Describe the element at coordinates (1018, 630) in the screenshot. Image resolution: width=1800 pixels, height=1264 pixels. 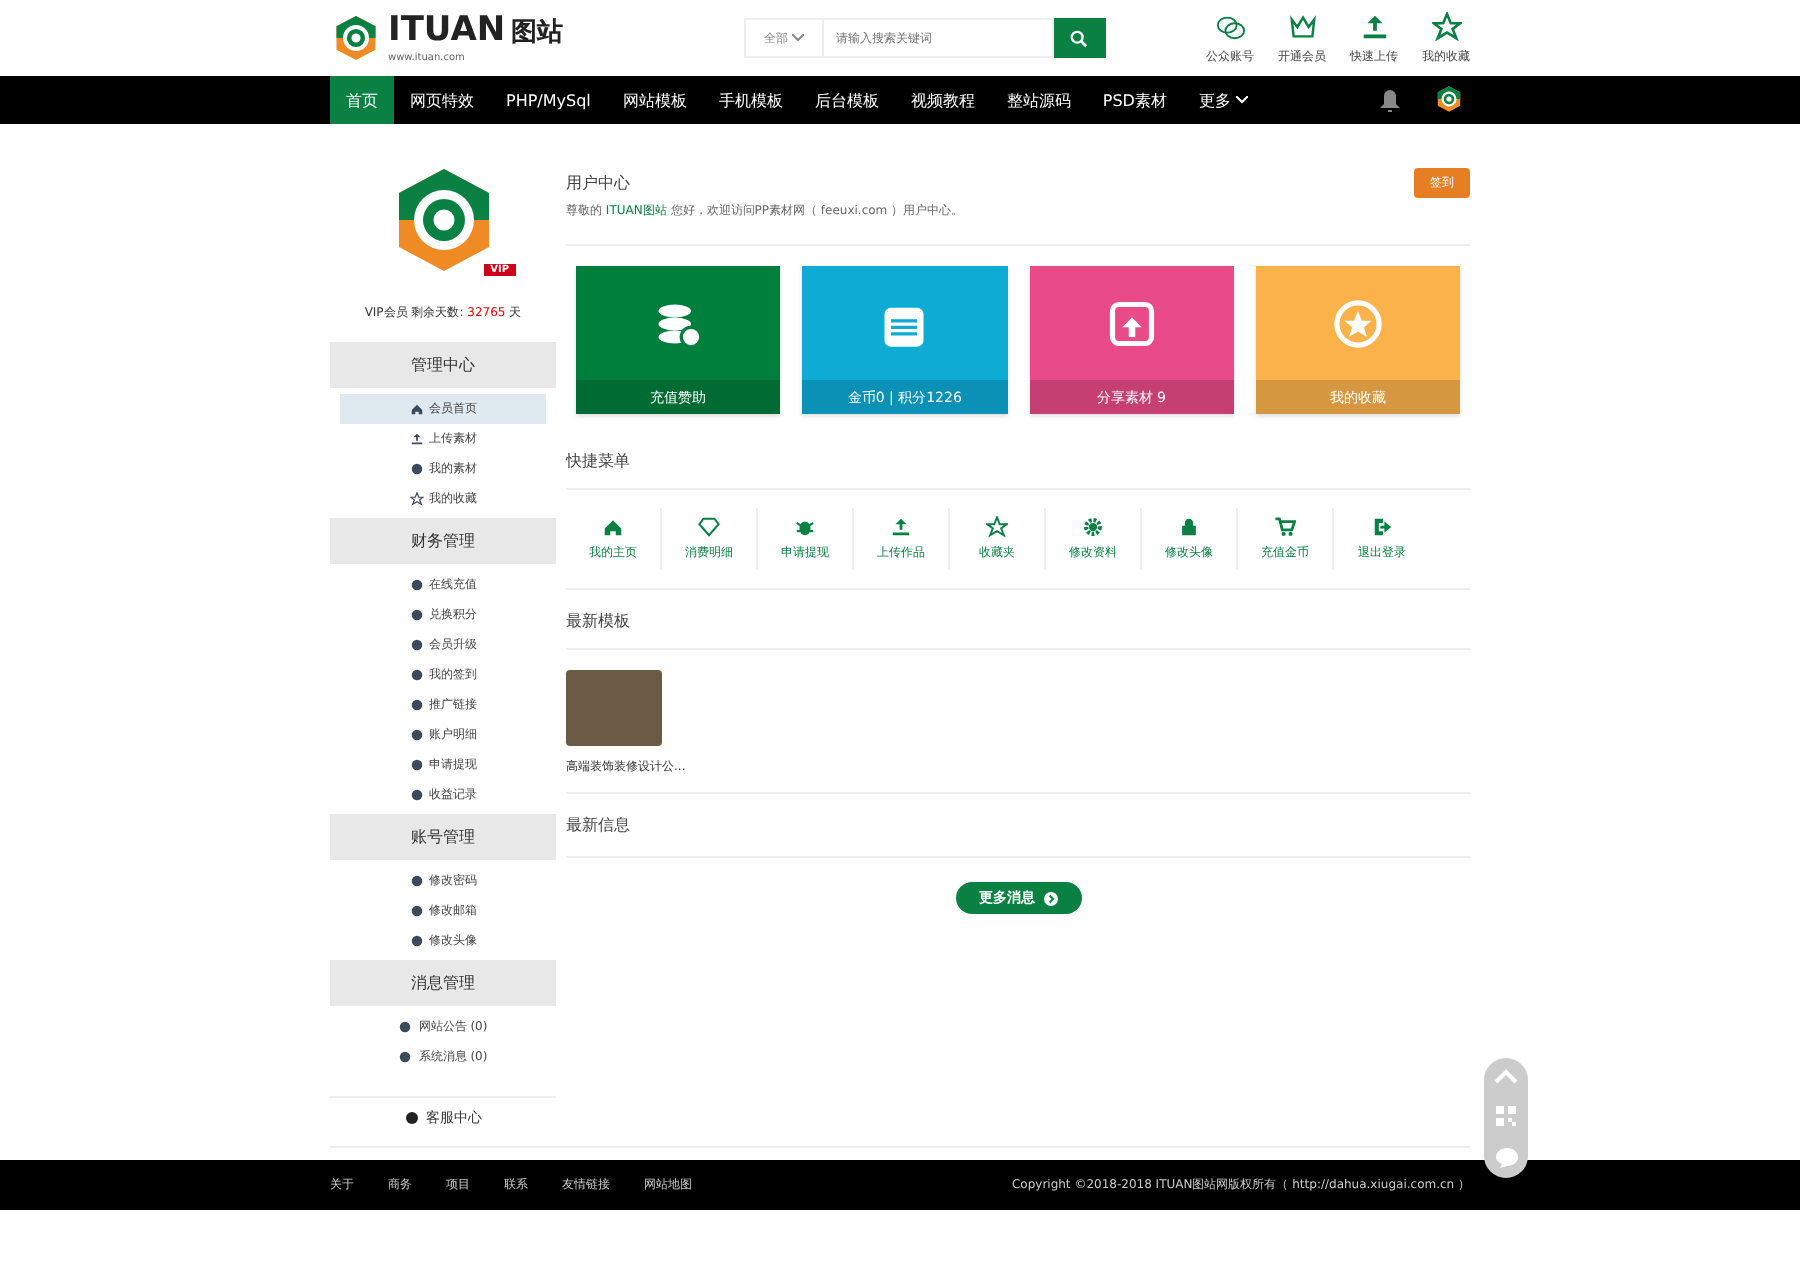
I see `section-title: 最新模板` at that location.